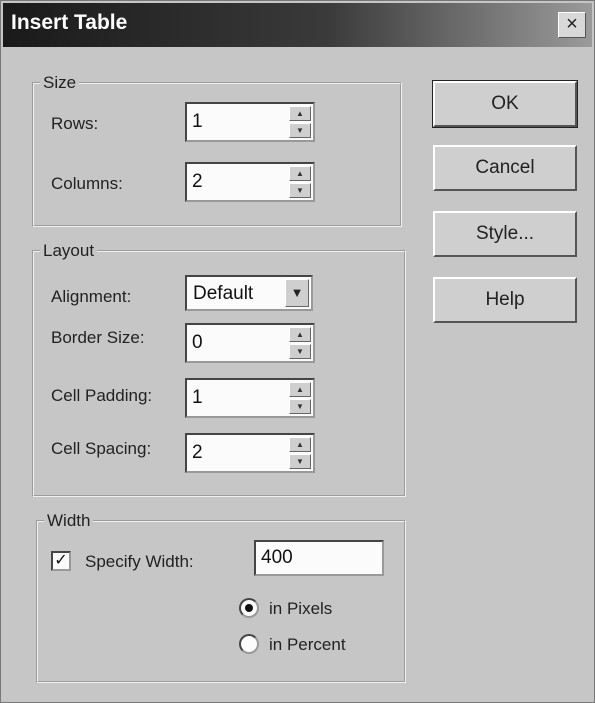 This screenshot has width=595, height=703. I want to click on rows-value: 1, so click(197, 122).